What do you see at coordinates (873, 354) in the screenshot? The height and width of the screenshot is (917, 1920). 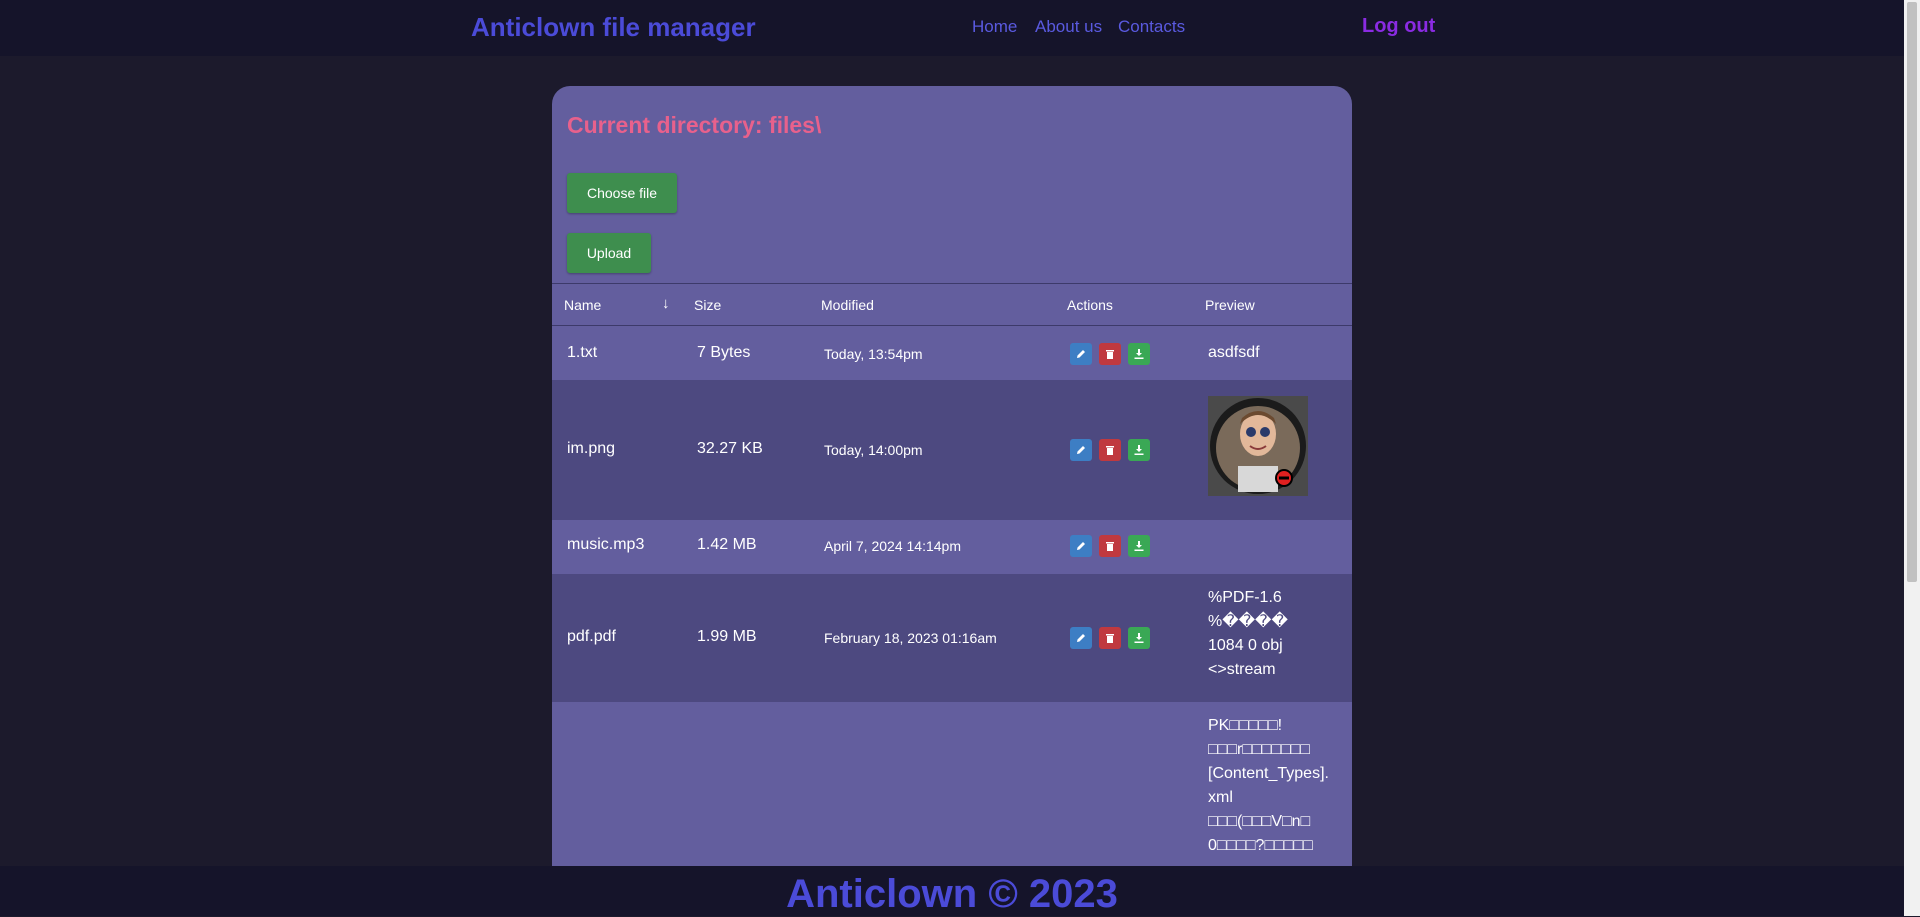 I see `file-modified: Today, 13:54pm` at bounding box center [873, 354].